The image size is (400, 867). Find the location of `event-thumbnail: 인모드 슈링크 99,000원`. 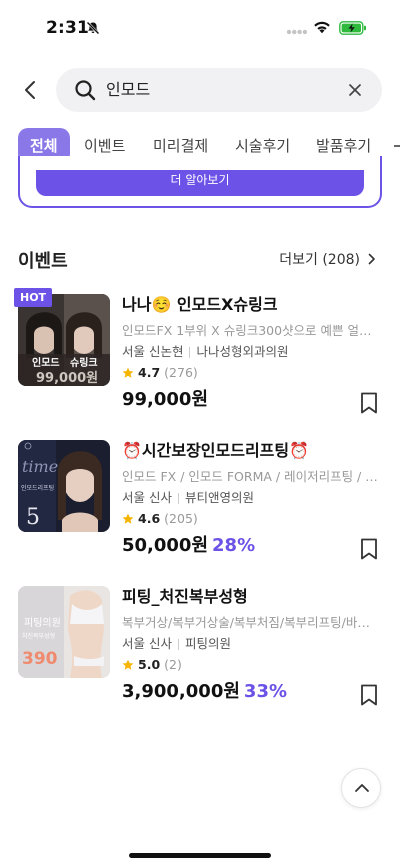

event-thumbnail: 인모드 슈링크 99,000원 is located at coordinates (64, 340).